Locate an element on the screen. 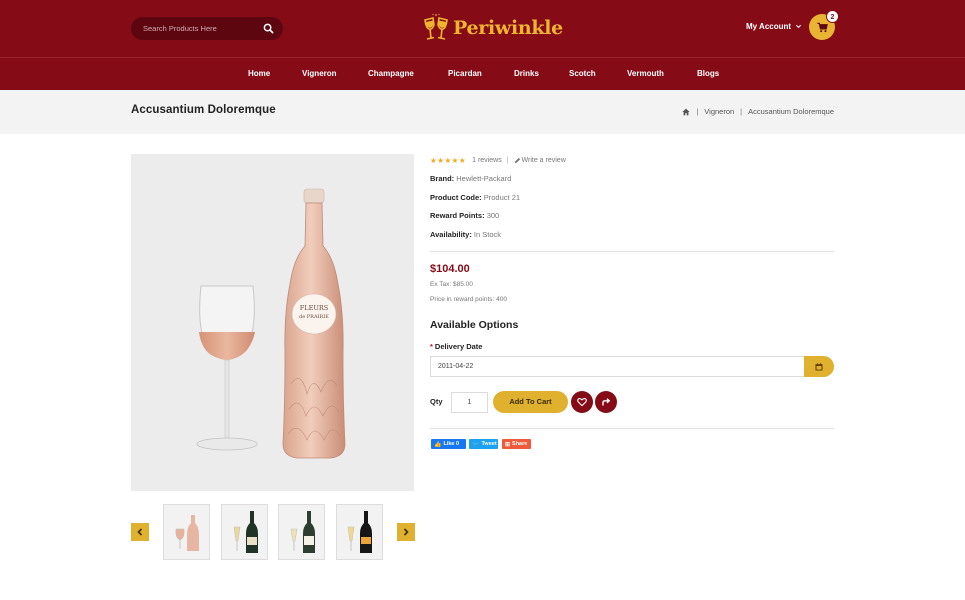 This screenshot has width=965, height=600. spec-value: 300 is located at coordinates (493, 215).